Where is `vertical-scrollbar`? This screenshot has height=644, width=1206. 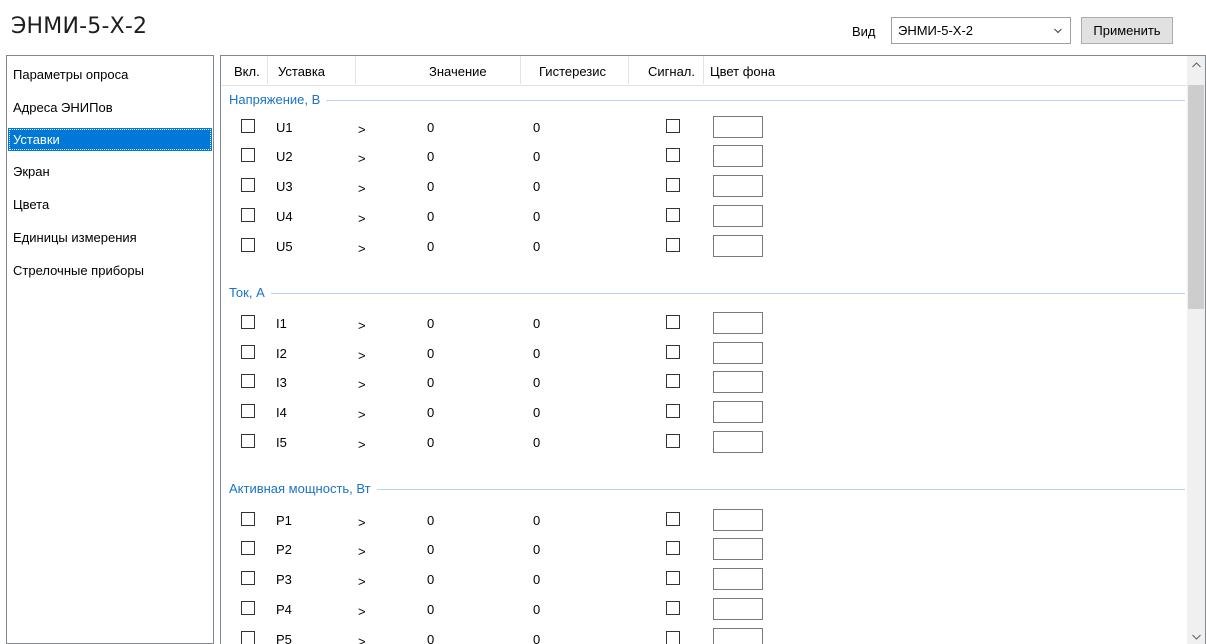 vertical-scrollbar is located at coordinates (1196, 350).